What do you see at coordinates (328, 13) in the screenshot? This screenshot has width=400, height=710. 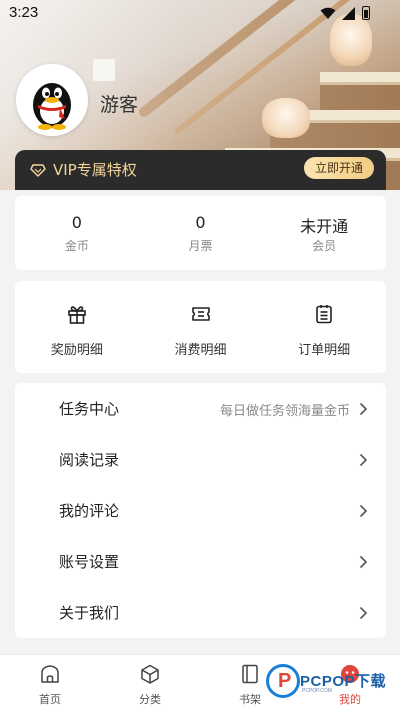 I see `wifi-icon` at bounding box center [328, 13].